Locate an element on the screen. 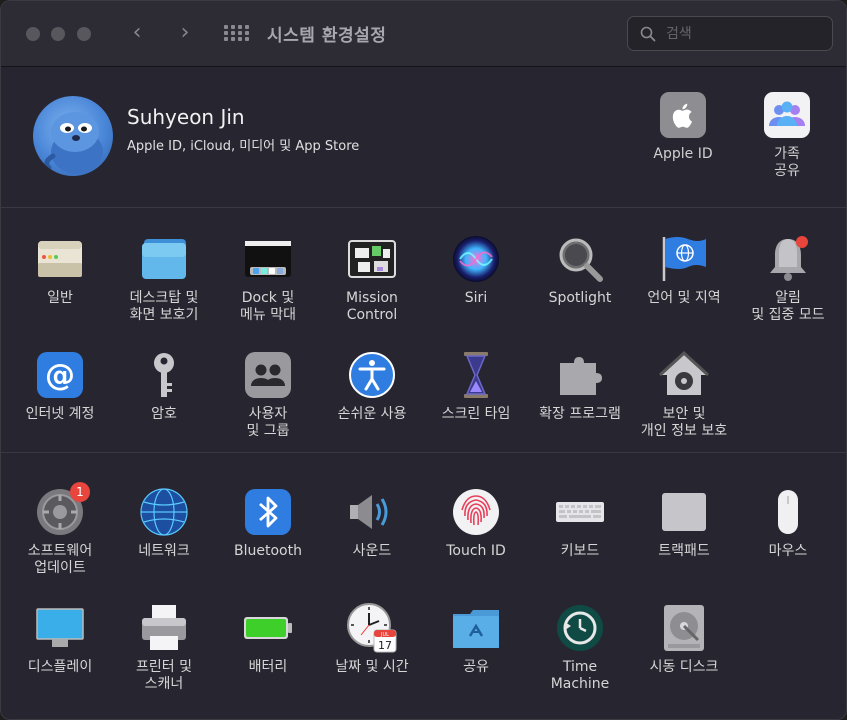 The height and width of the screenshot is (720, 847). close-window-button is located at coordinates (33, 34).